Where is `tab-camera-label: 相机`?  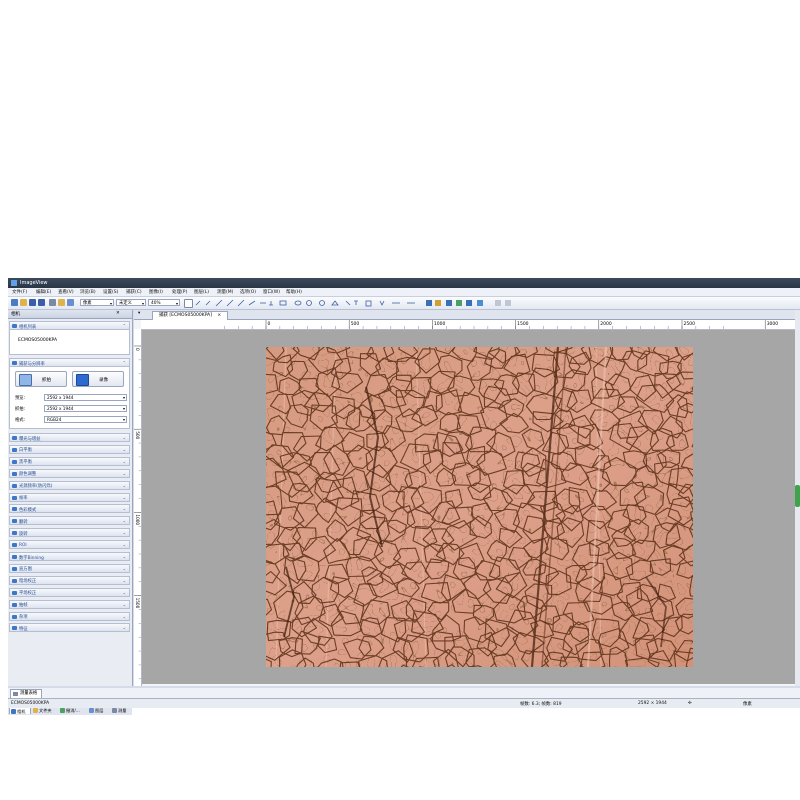 tab-camera-label: 相机 is located at coordinates (21, 711).